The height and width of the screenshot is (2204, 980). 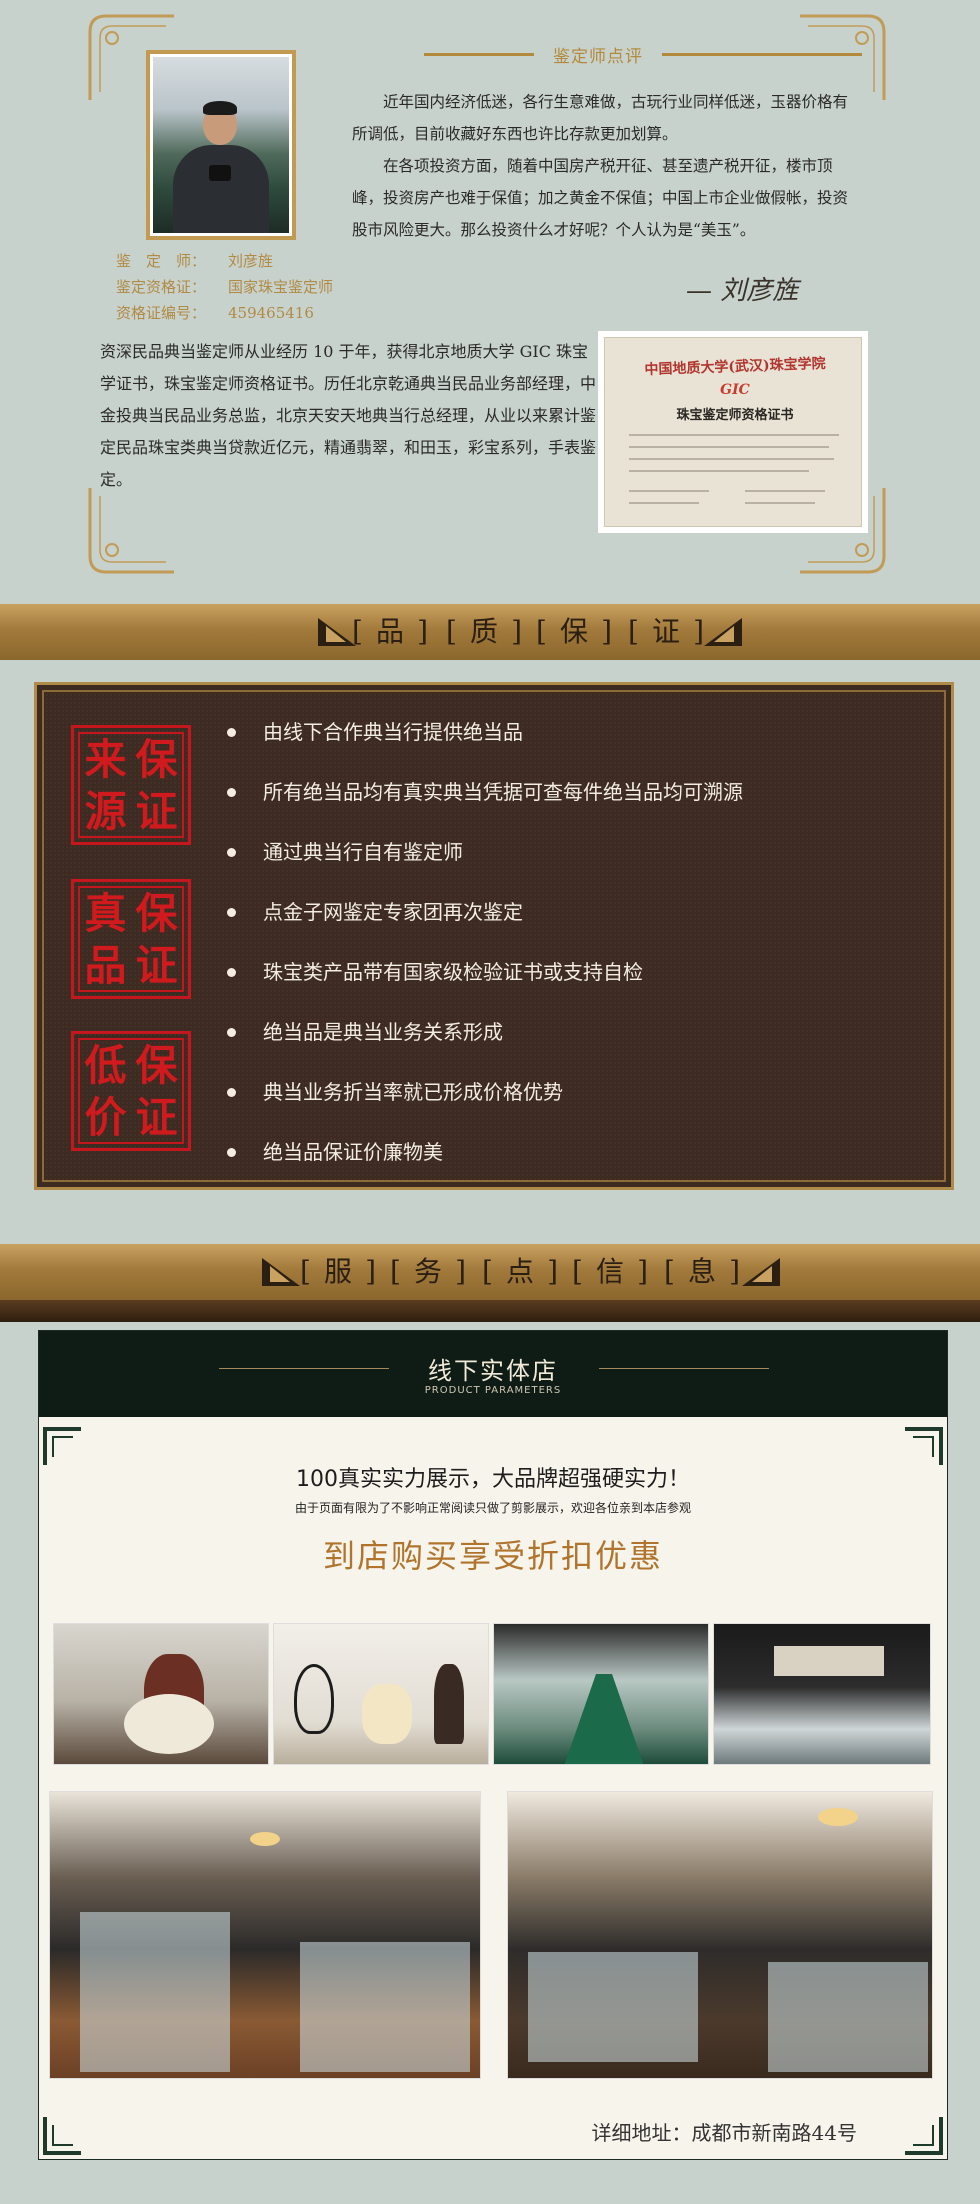 I want to click on appraiser-info: 鉴 定 师： 刘彦旌 鉴定资格证： 国家珠宝鉴定师 资格证编号： 459465416, so click(x=224, y=287).